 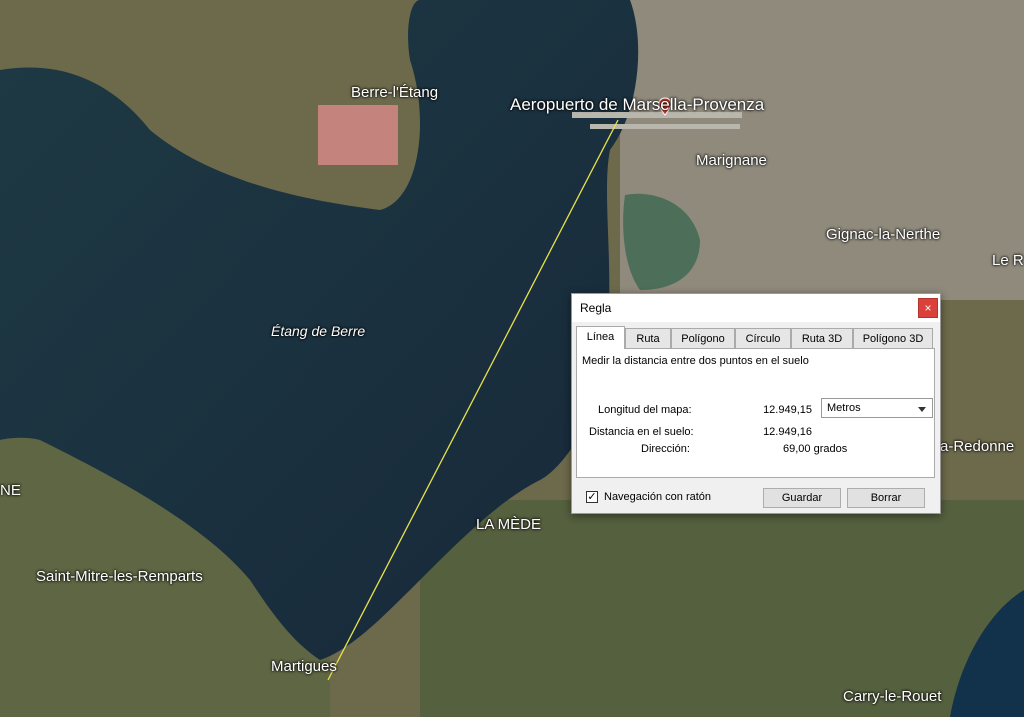 What do you see at coordinates (731, 160) in the screenshot?
I see `place-label-marignane: Marignane` at bounding box center [731, 160].